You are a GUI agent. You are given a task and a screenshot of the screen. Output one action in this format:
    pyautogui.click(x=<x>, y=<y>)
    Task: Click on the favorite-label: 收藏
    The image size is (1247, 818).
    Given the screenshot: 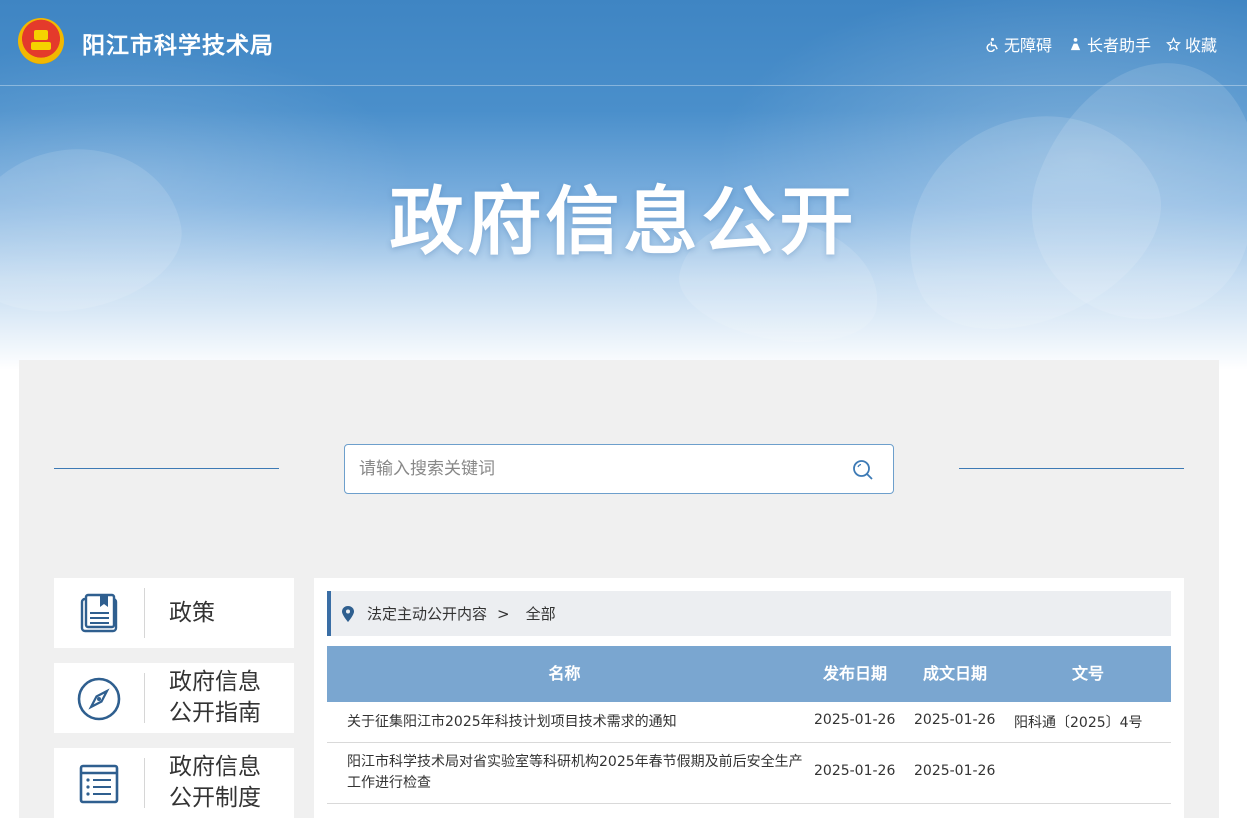 What is the action you would take?
    pyautogui.click(x=1201, y=45)
    